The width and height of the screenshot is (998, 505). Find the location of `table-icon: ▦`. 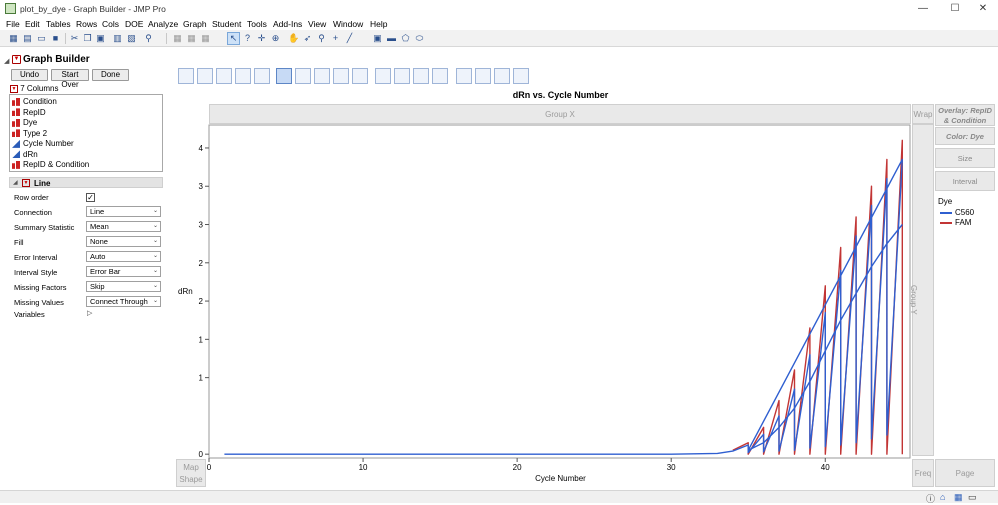

table-icon: ▦ is located at coordinates (958, 497).